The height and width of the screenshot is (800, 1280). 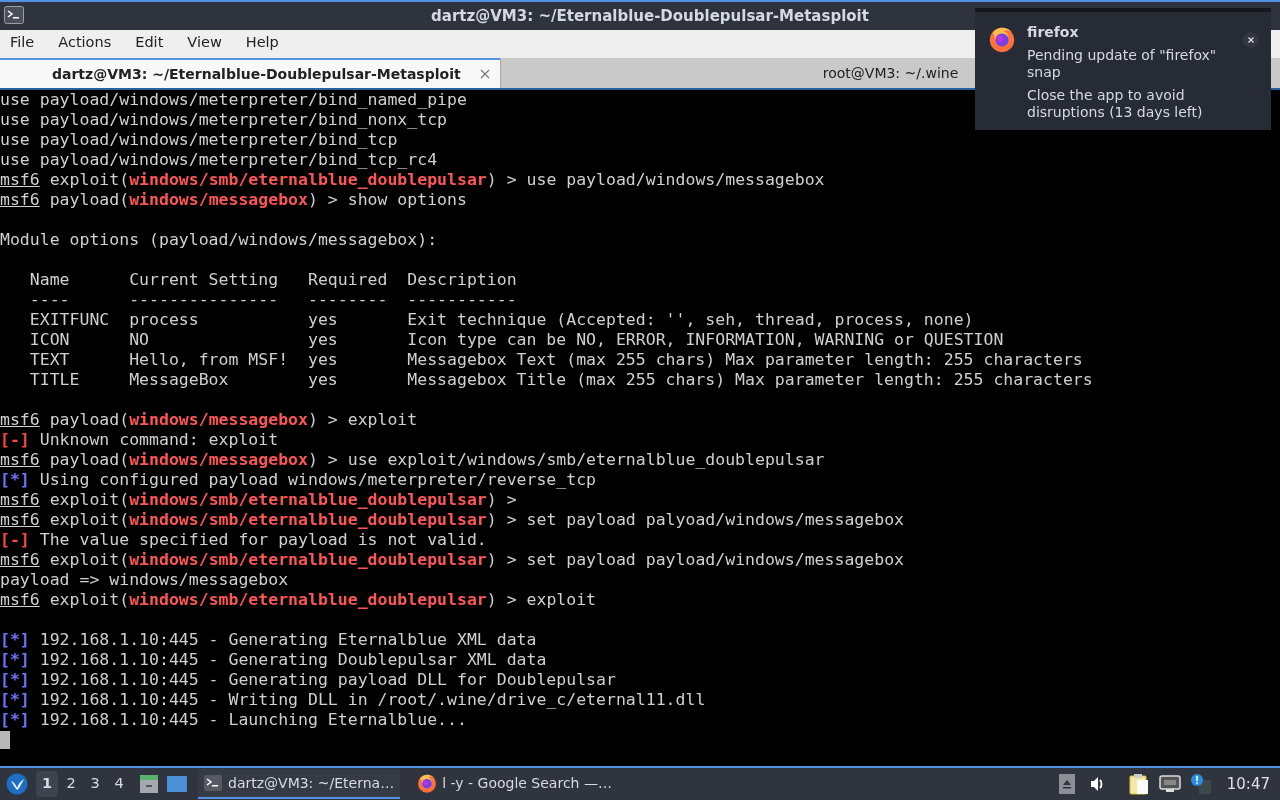 What do you see at coordinates (47, 784) in the screenshot?
I see `workspace-button: 1` at bounding box center [47, 784].